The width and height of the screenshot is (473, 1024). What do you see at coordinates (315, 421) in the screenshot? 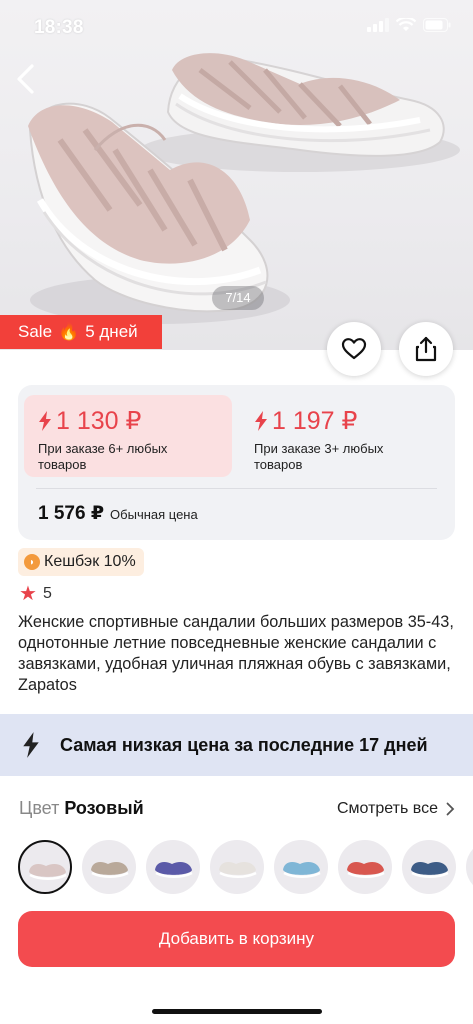
I see `price-value: 1 197 ₽` at bounding box center [315, 421].